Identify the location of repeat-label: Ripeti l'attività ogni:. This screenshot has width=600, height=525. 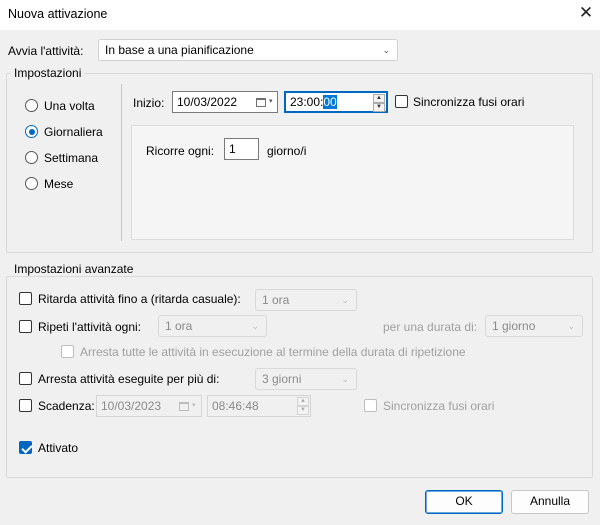
(90, 327).